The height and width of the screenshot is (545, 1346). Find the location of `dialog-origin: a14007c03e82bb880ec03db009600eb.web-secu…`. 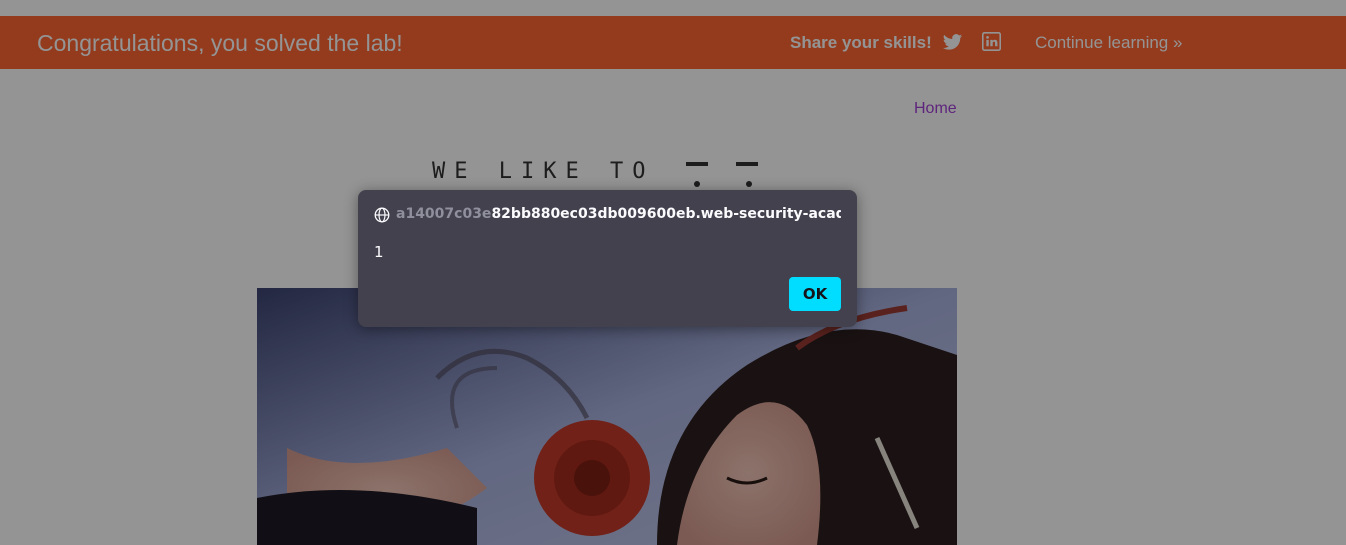

dialog-origin: a14007c03e82bb880ec03db009600eb.web-secu… is located at coordinates (618, 214).